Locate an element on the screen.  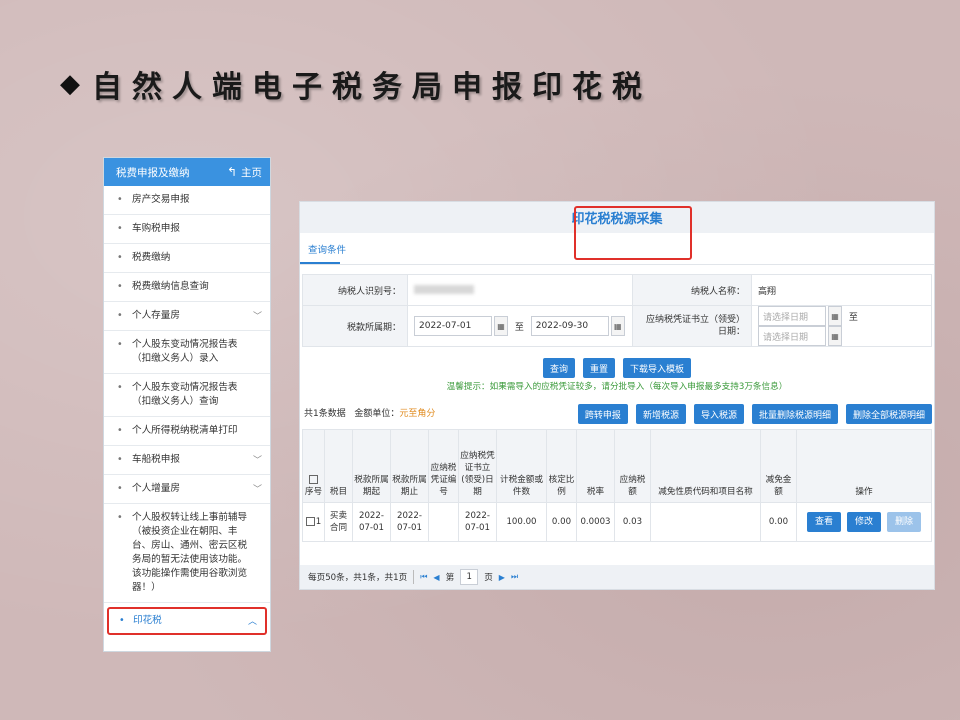
home-label: 主页 is located at coordinates (251, 172).